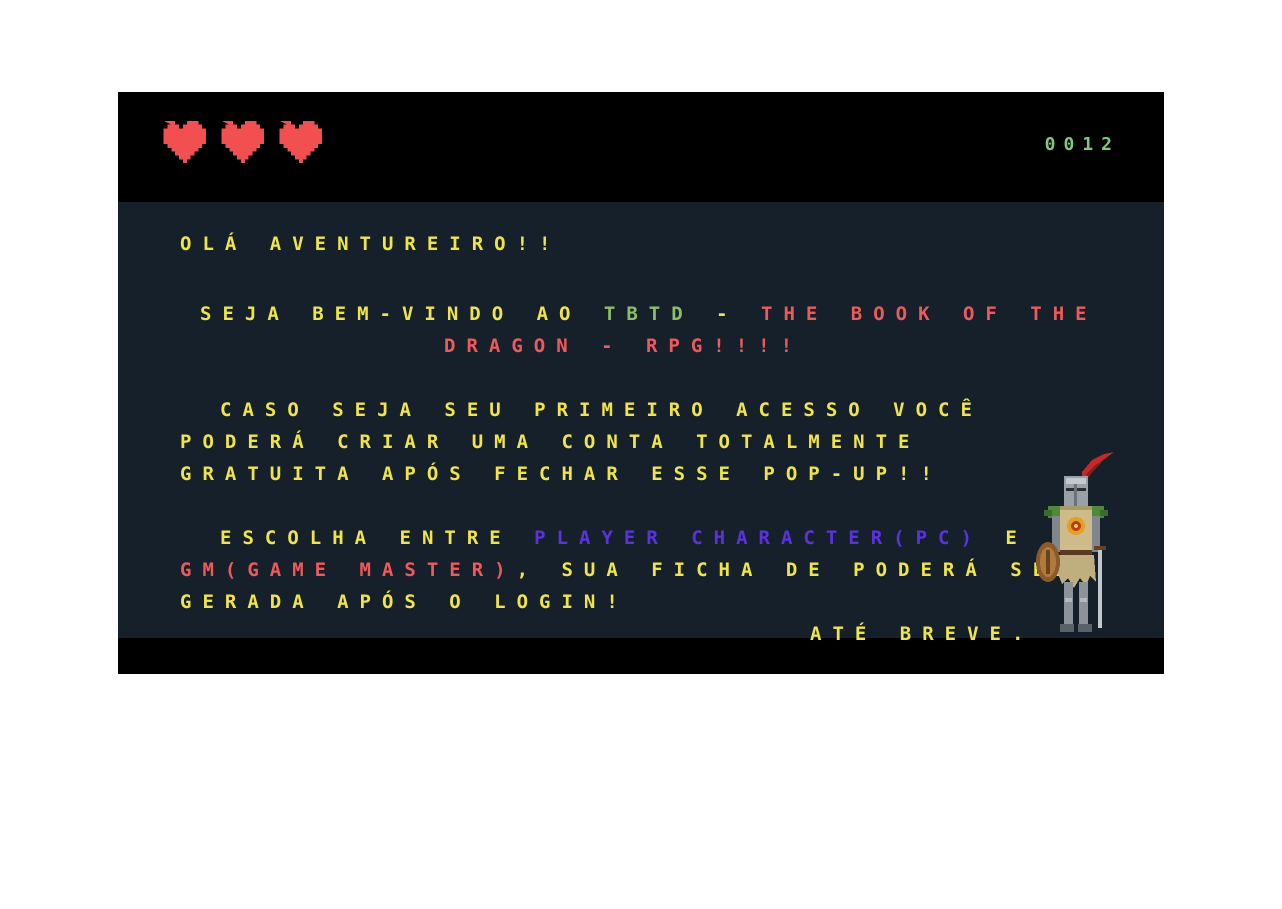 Image resolution: width=1282 pixels, height=909 pixels. Describe the element at coordinates (797, 570) in the screenshot. I see `choose-suffix: , SUA FICHA DE PODERÁ SER` at that location.